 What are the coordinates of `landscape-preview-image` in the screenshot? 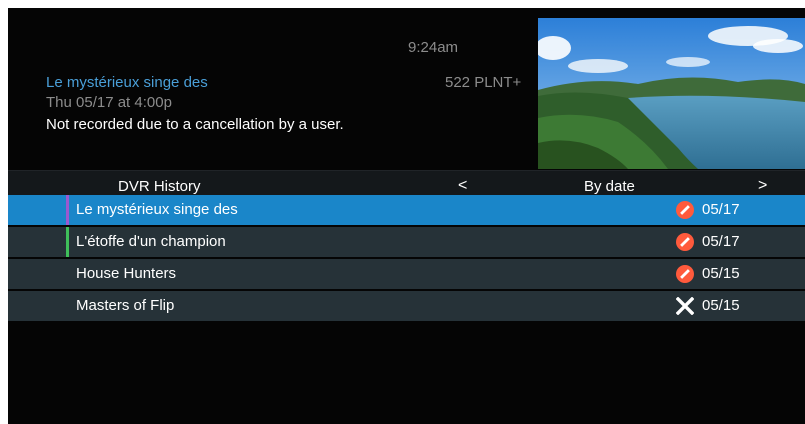 It's located at (671, 93).